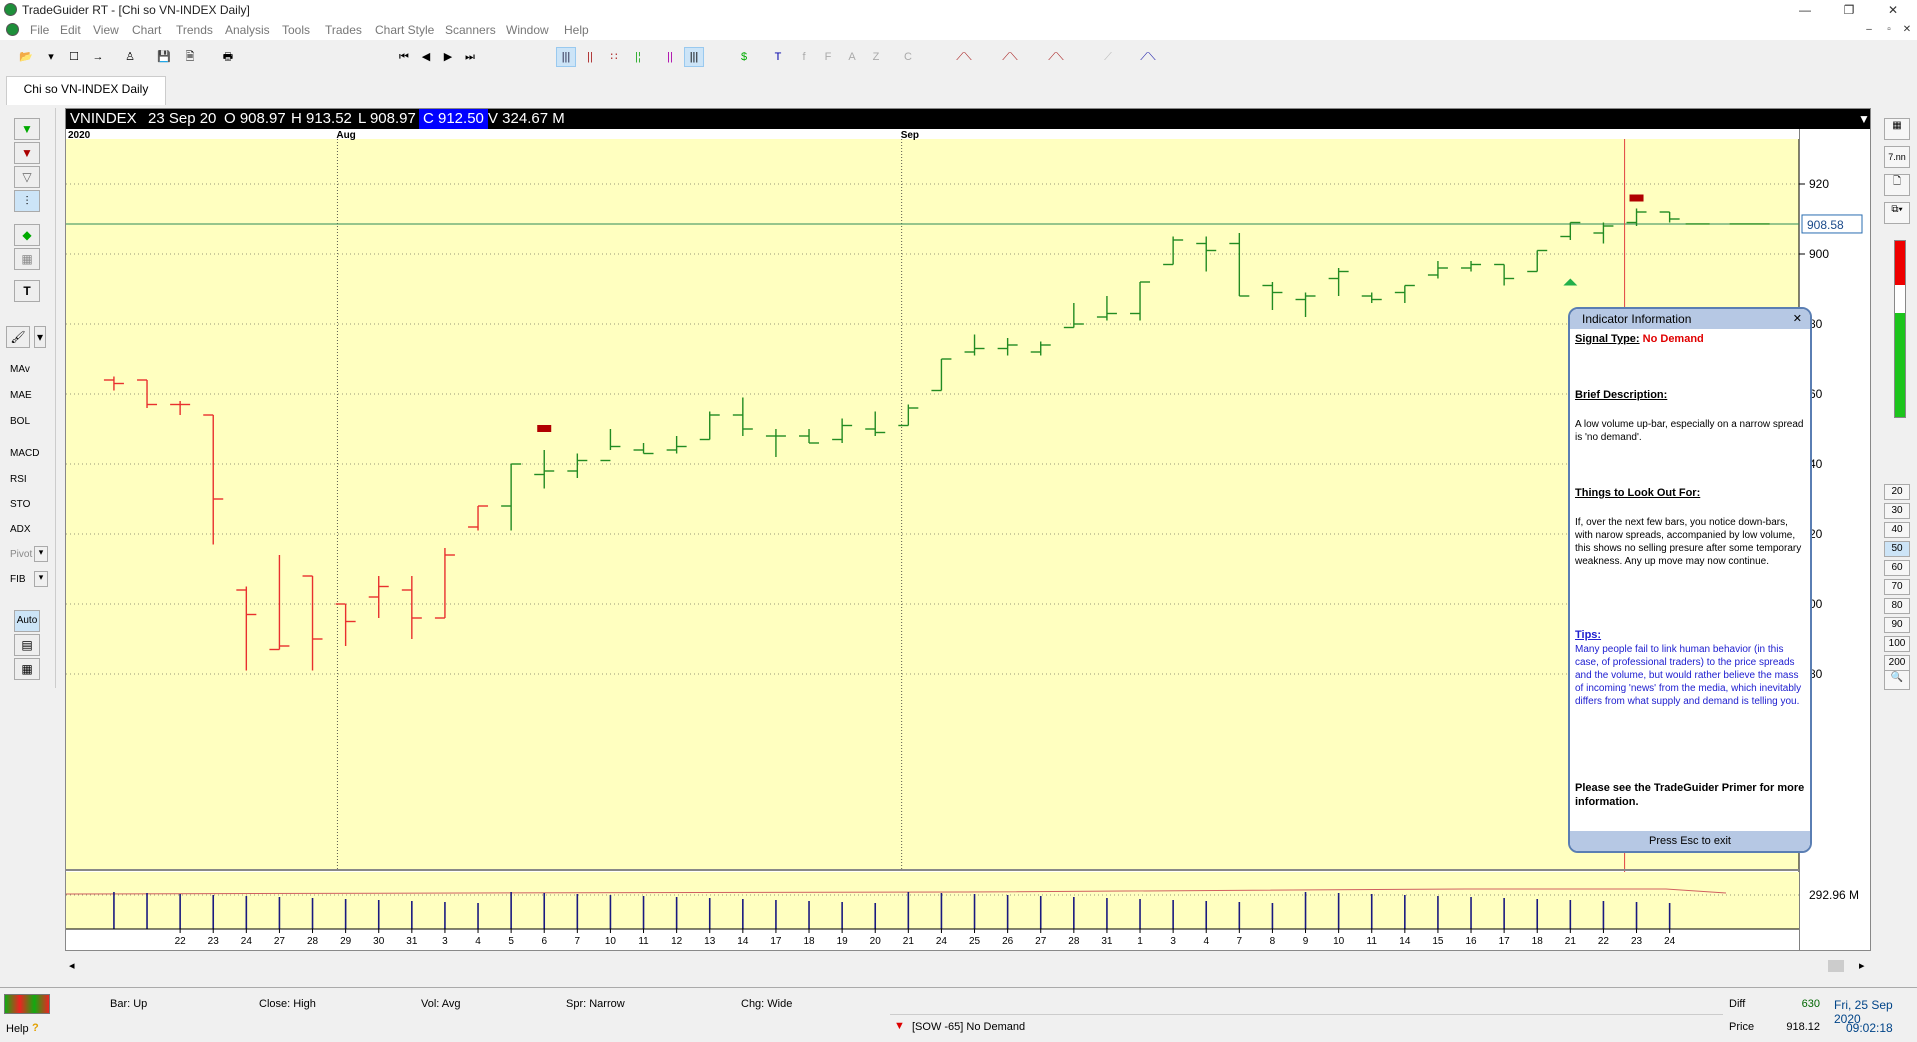 This screenshot has width=1917, height=1042. I want to click on paint-tool-icon: 🖌, so click(18, 337).